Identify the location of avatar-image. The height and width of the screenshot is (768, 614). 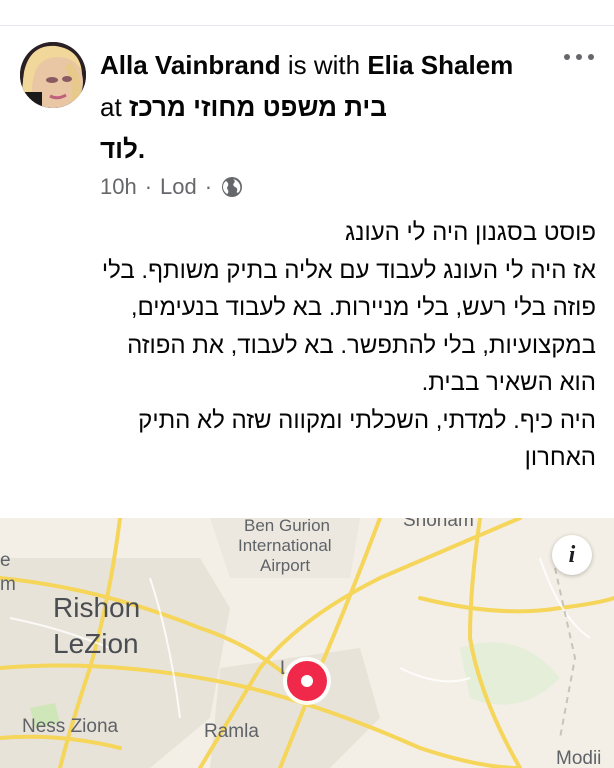
(53, 75).